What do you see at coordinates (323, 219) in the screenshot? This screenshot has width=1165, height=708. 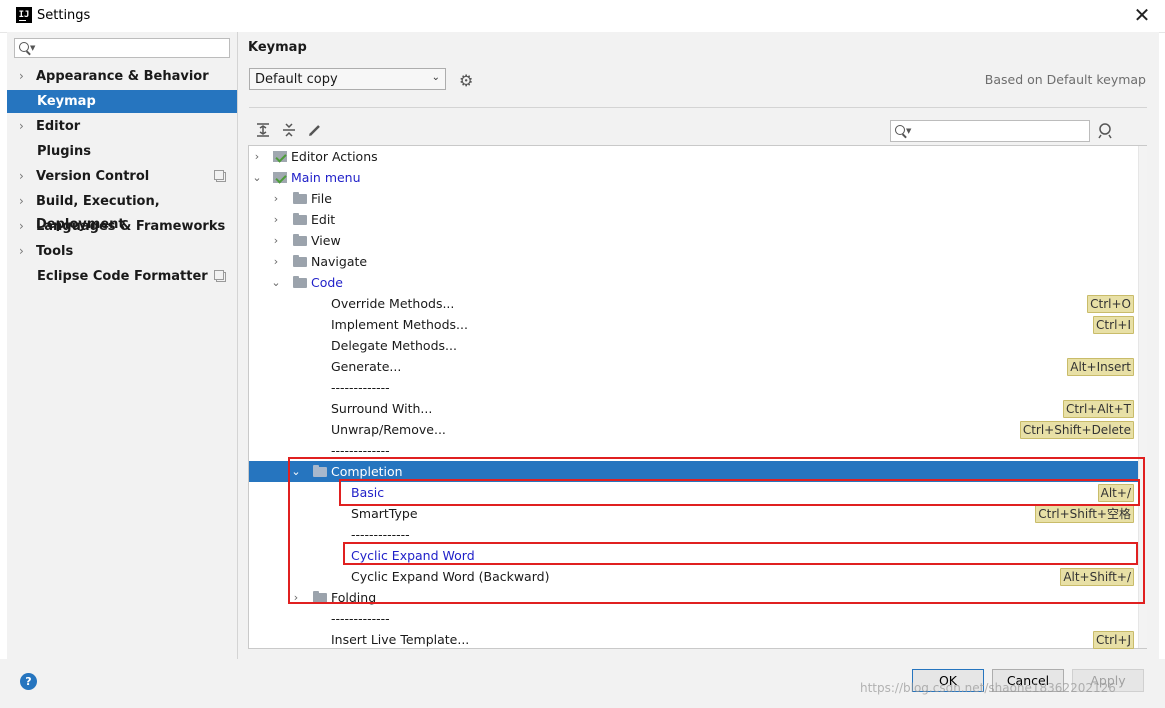 I see `tree-row-label: Edit` at bounding box center [323, 219].